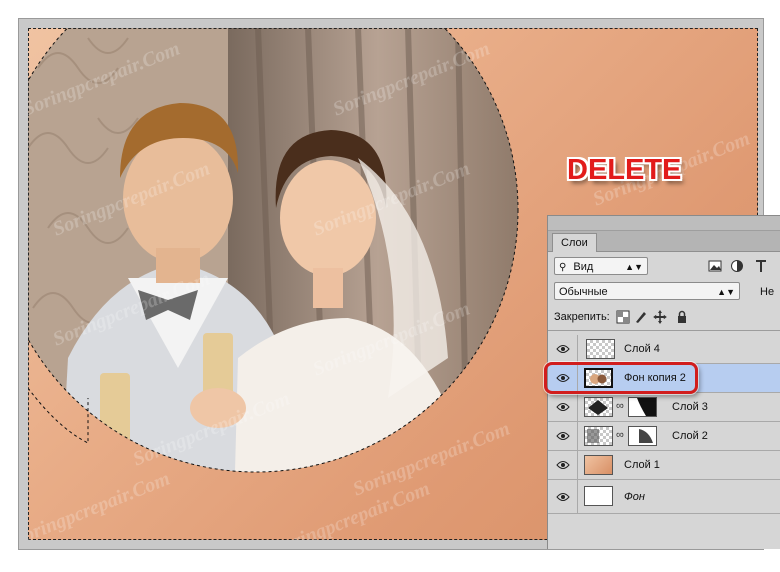 This screenshot has width=780, height=572. What do you see at coordinates (664, 465) in the screenshot?
I see `layer-row: Слой 1` at bounding box center [664, 465].